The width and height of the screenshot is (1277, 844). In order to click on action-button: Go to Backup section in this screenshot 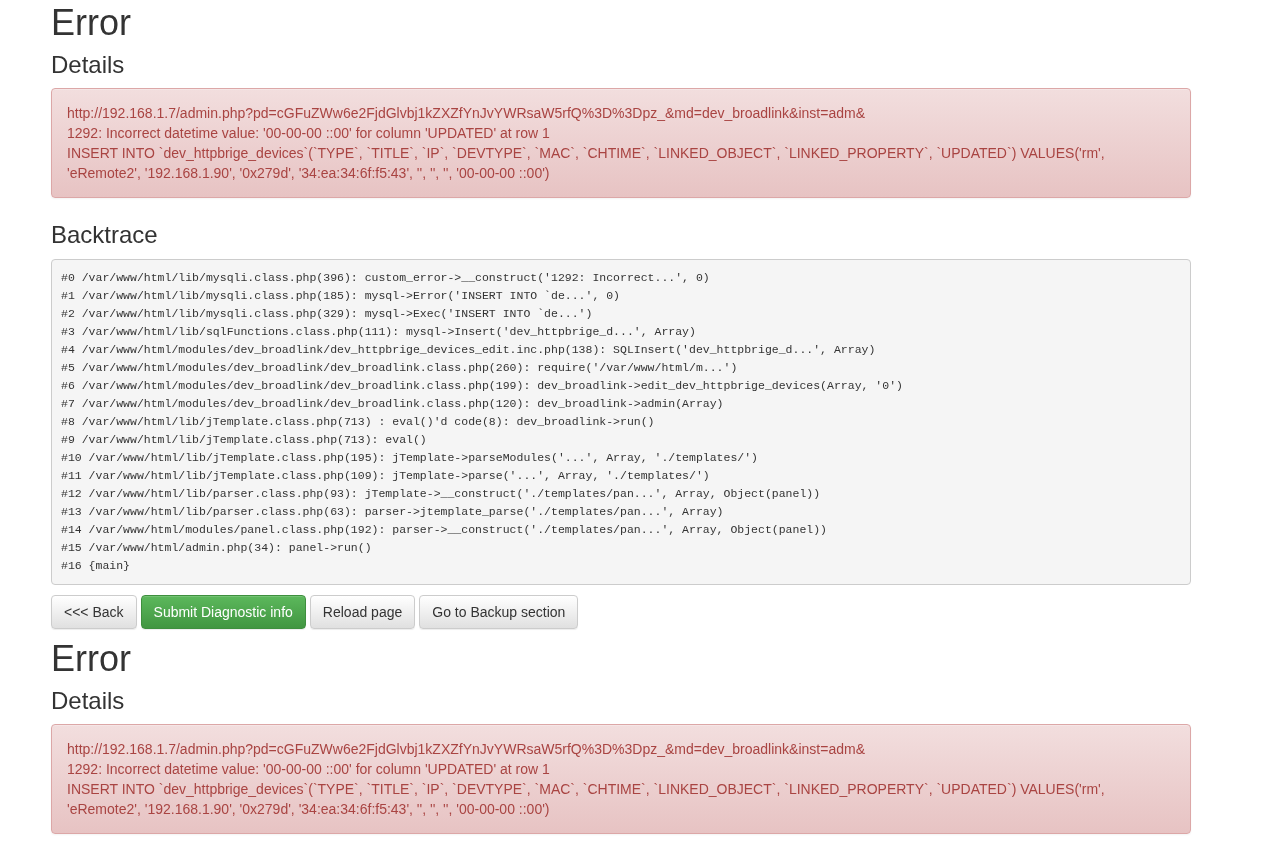, I will do `click(499, 612)`.